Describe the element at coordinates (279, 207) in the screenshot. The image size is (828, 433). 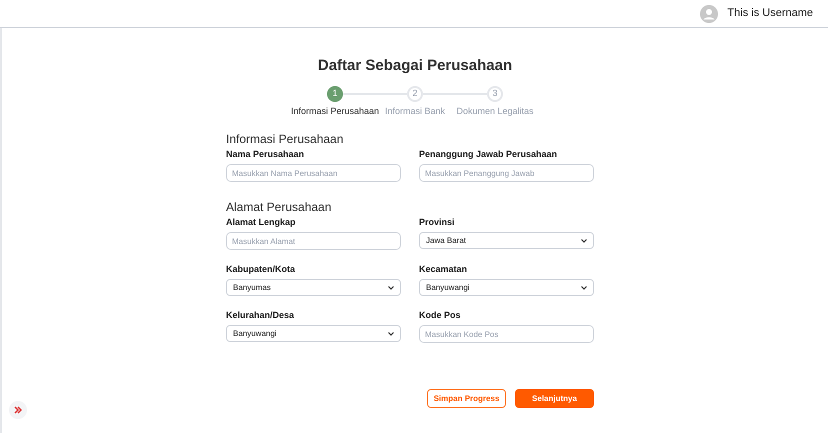
I see `section-heading: Alamat Perusahaan` at that location.